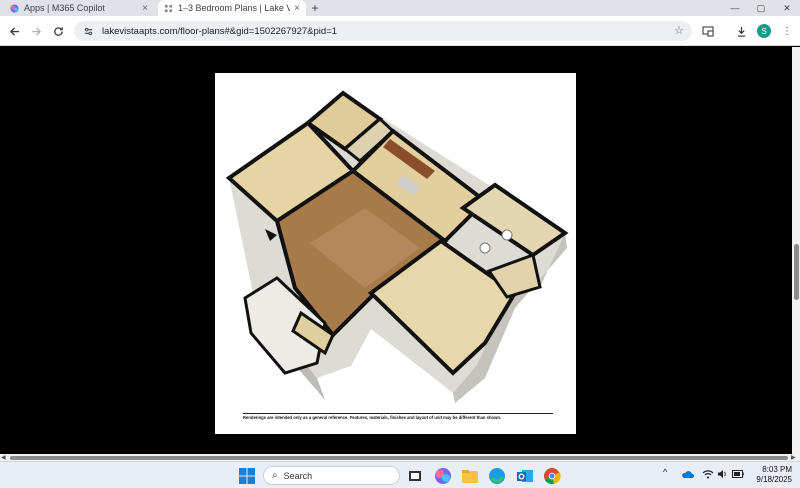 The width and height of the screenshot is (800, 488). What do you see at coordinates (665, 472) in the screenshot?
I see `tray-expand-icon: ^` at bounding box center [665, 472].